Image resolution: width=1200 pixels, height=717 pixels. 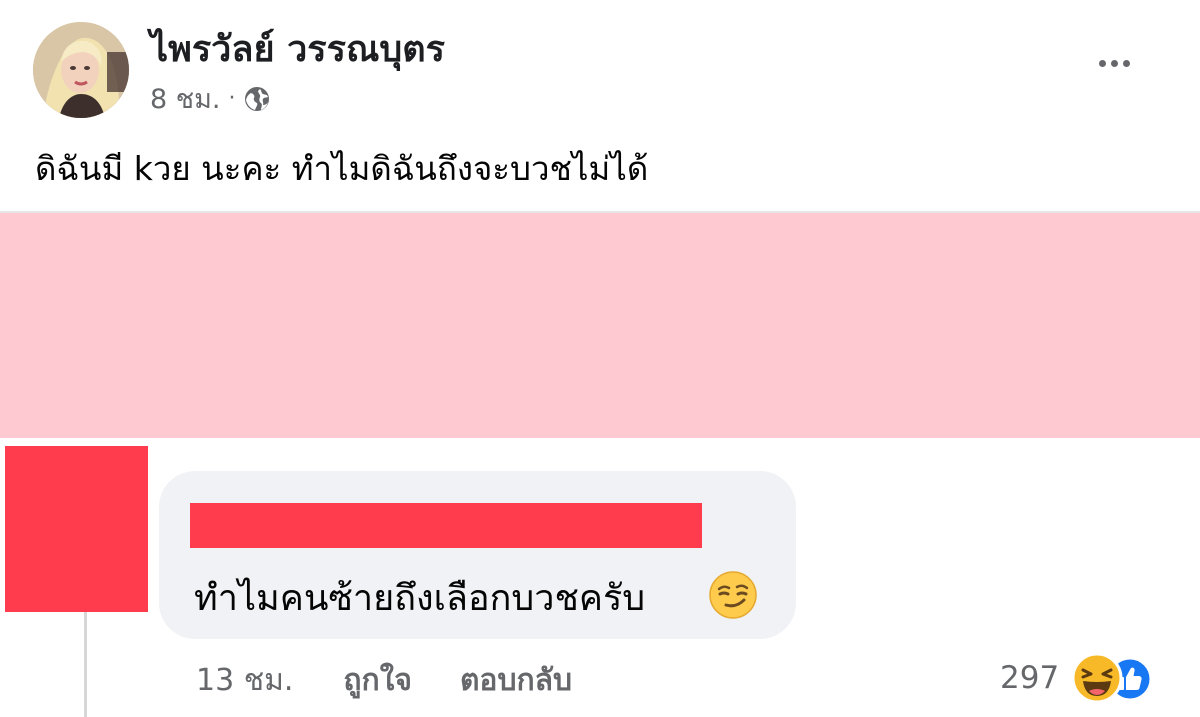 I want to click on reply-thread-line, so click(x=85, y=664).